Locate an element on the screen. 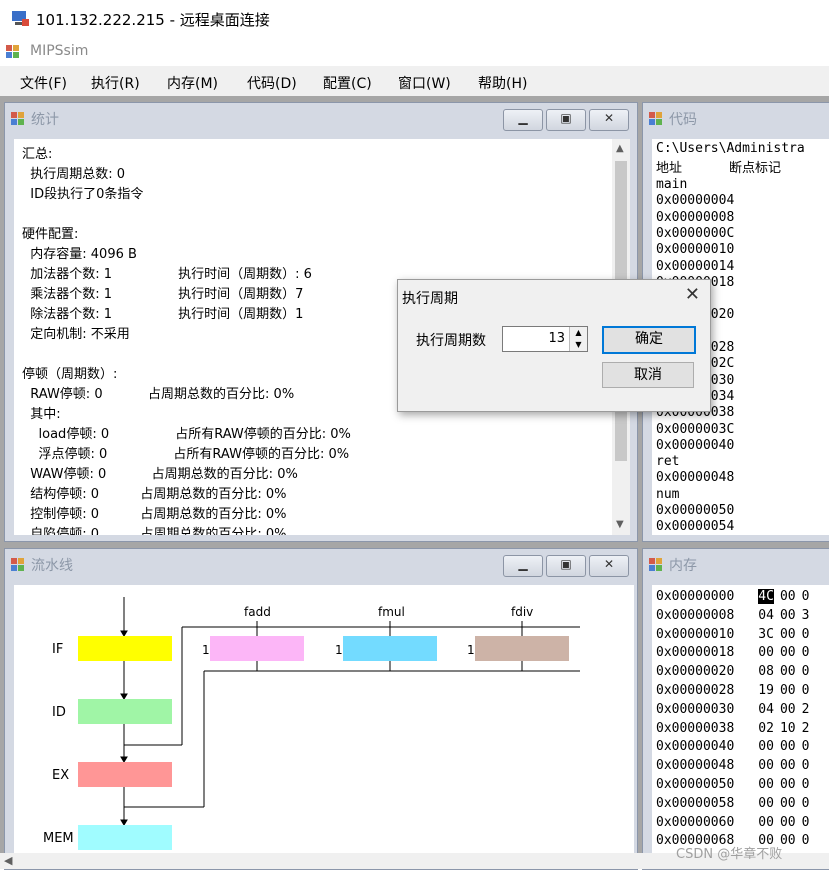 This screenshot has height=870, width=829. menu-code: 代码(D) is located at coordinates (272, 83).